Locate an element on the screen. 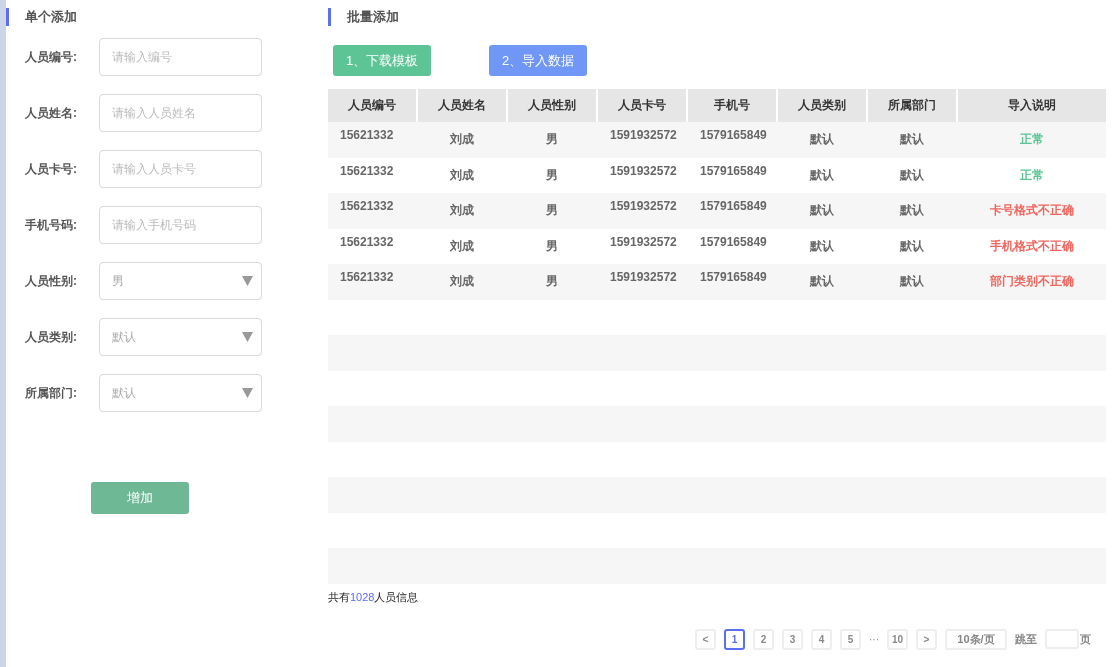 The height and width of the screenshot is (667, 1117). field-label: 人员性别: is located at coordinates (51, 281).